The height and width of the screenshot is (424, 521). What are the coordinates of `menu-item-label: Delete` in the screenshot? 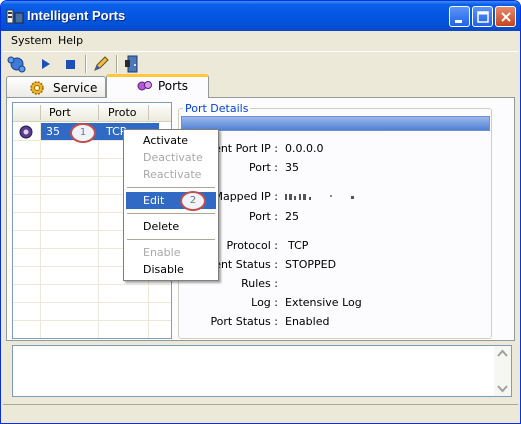 It's located at (161, 226).